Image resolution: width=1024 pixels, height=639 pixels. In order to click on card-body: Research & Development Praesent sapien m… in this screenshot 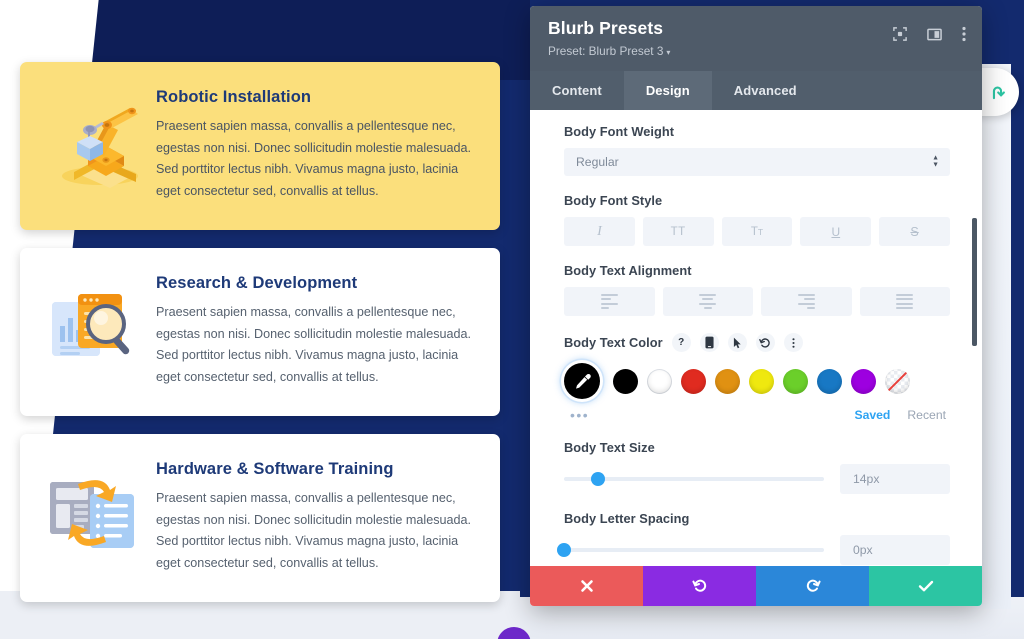, I will do `click(314, 331)`.